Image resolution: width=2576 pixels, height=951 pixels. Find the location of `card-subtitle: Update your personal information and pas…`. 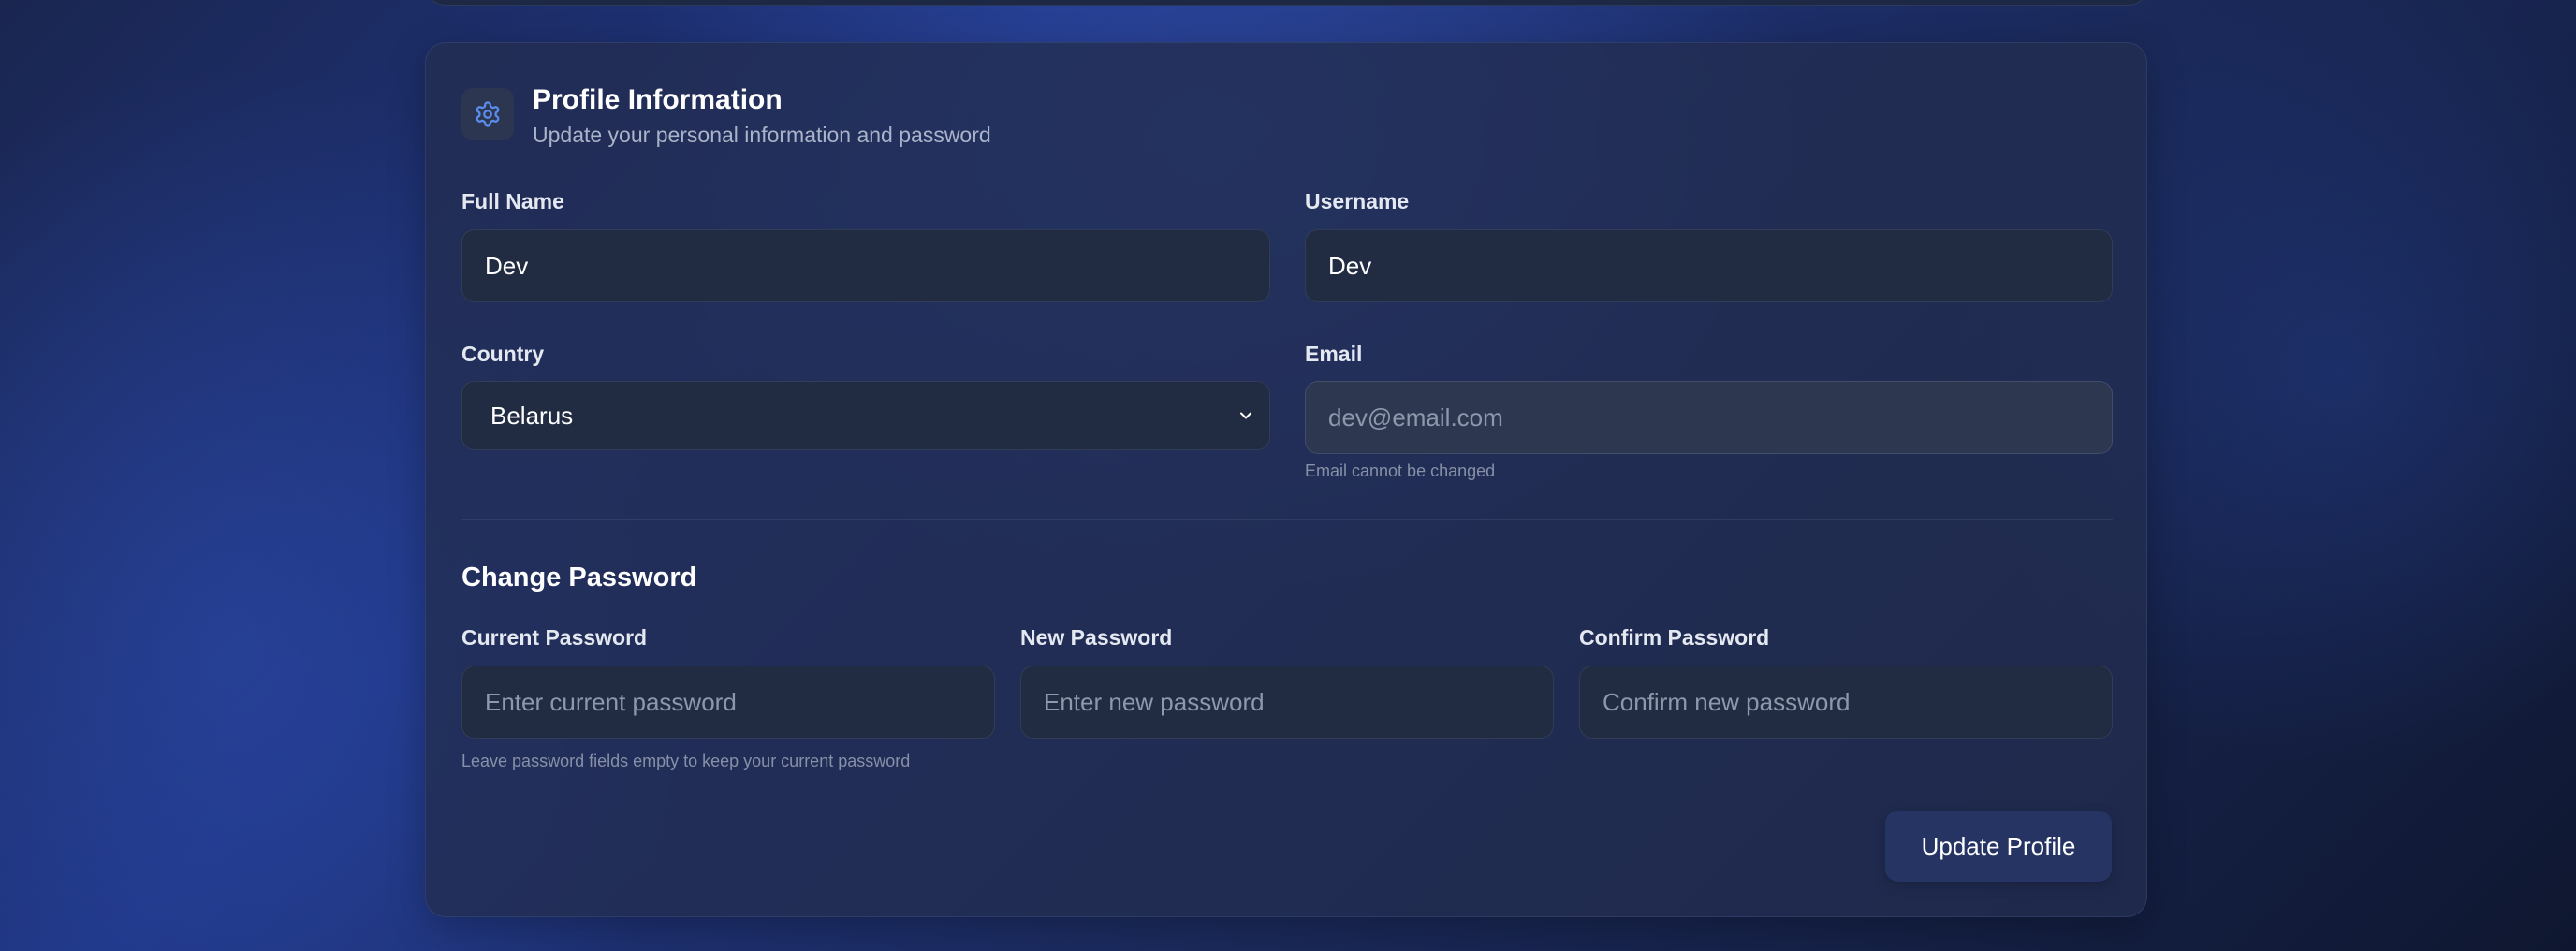

card-subtitle: Update your personal information and pas… is located at coordinates (762, 135).